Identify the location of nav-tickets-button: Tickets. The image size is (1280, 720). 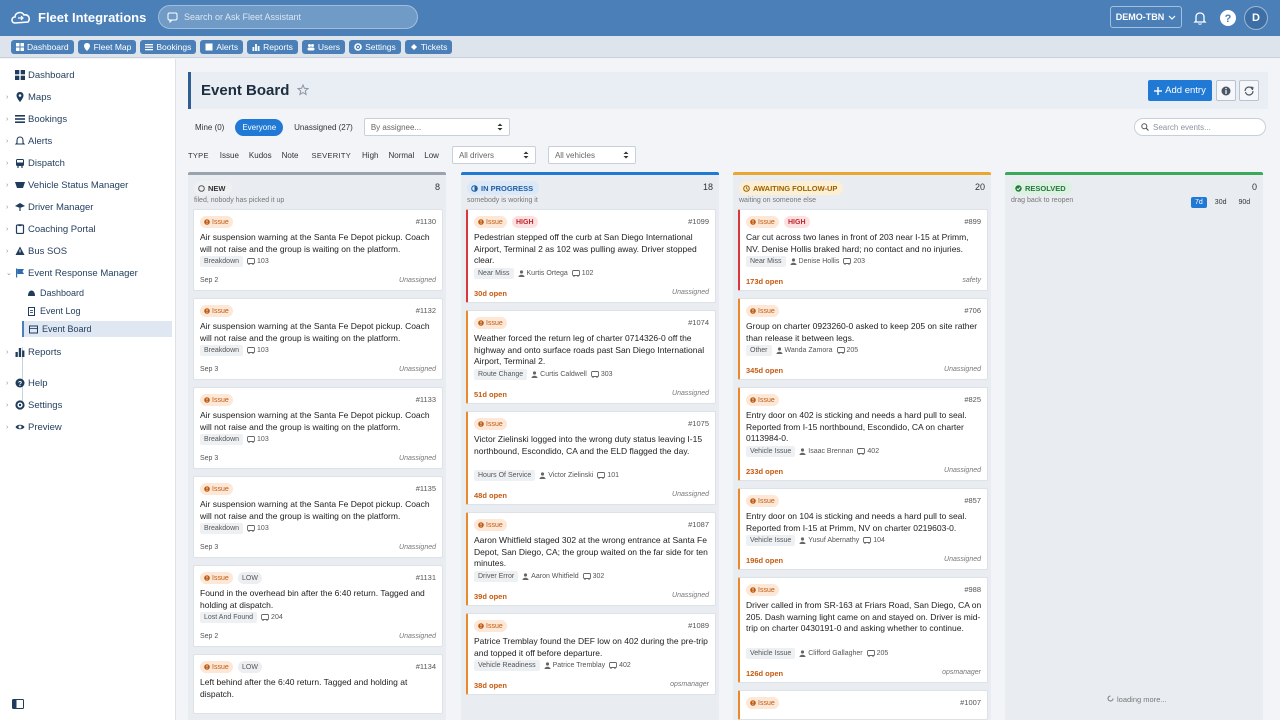
(428, 46).